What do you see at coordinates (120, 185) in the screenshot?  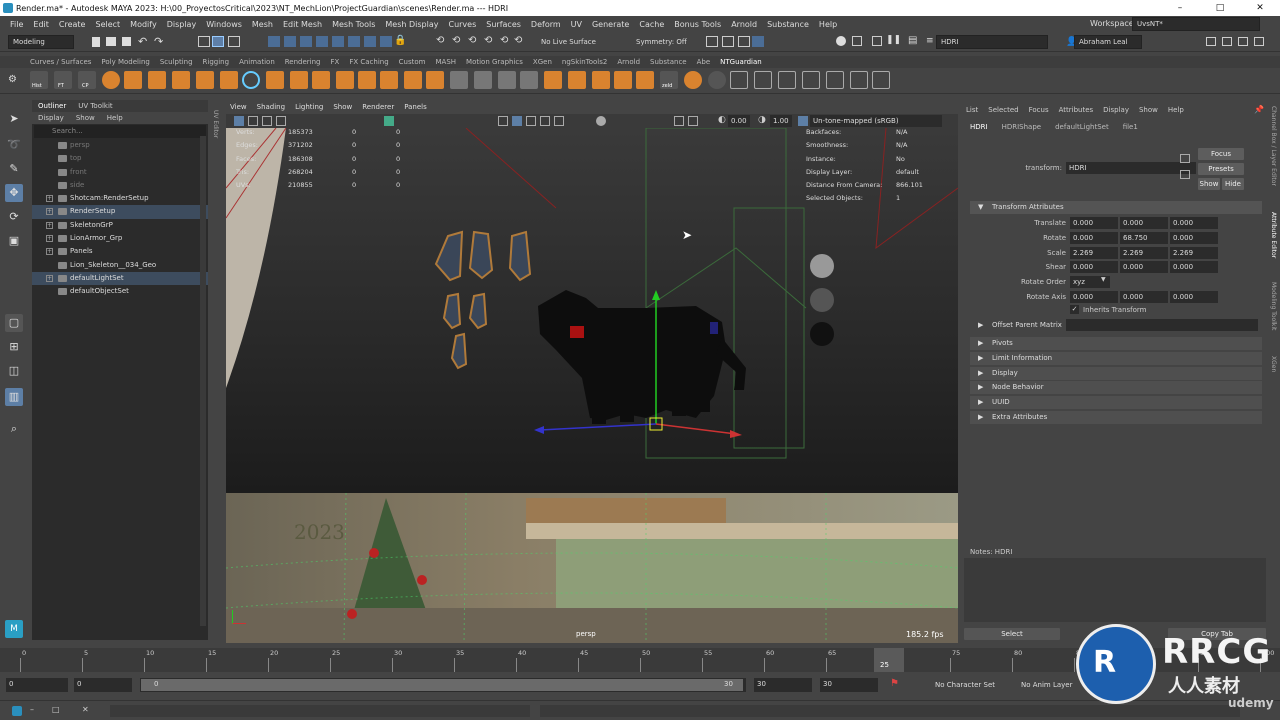 I see `outliner-item: side` at bounding box center [120, 185].